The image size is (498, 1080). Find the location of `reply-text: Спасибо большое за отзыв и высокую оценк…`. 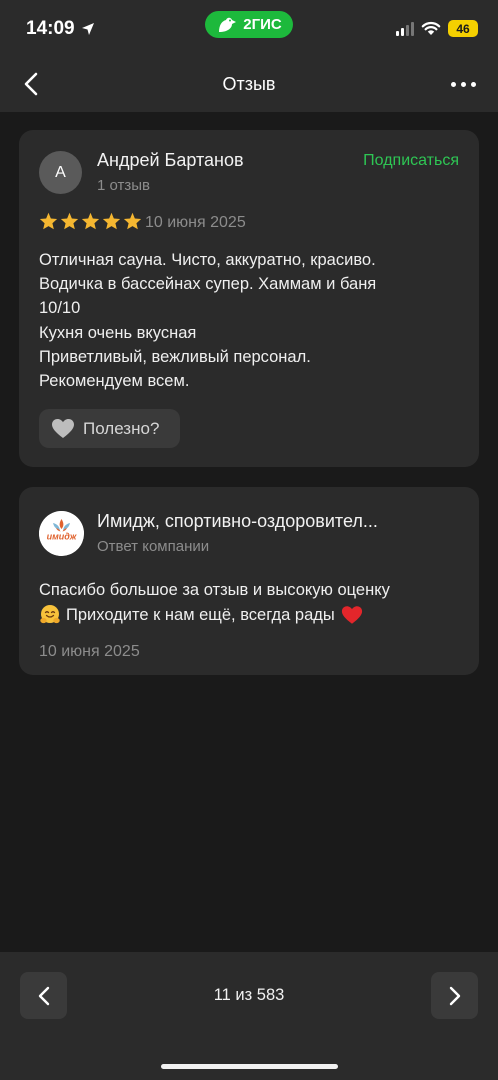

reply-text: Спасибо большое за отзыв и высокую оценк… is located at coordinates (249, 602).